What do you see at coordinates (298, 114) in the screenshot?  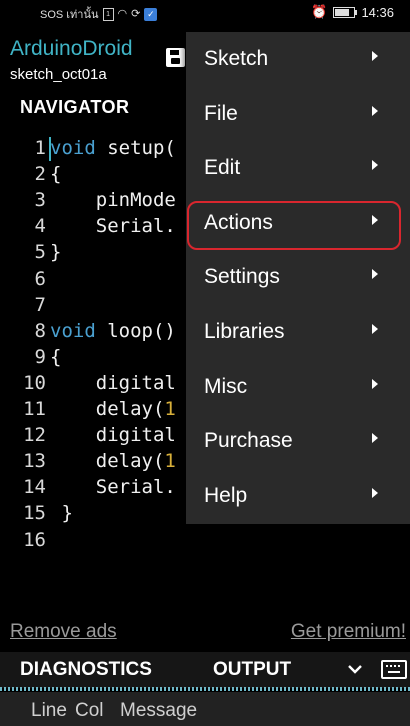 I see `menu-item-file: File` at bounding box center [298, 114].